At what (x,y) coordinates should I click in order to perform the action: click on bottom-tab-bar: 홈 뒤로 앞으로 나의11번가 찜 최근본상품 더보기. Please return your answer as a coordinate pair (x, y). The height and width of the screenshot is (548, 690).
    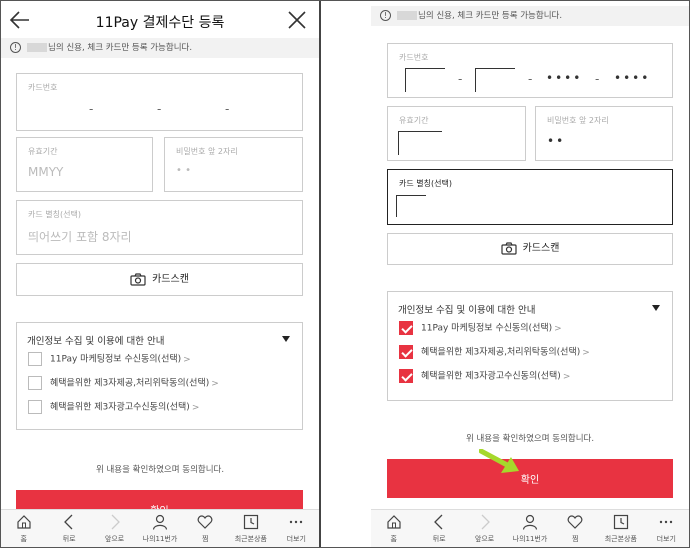
    Looking at the image, I should click on (530, 528).